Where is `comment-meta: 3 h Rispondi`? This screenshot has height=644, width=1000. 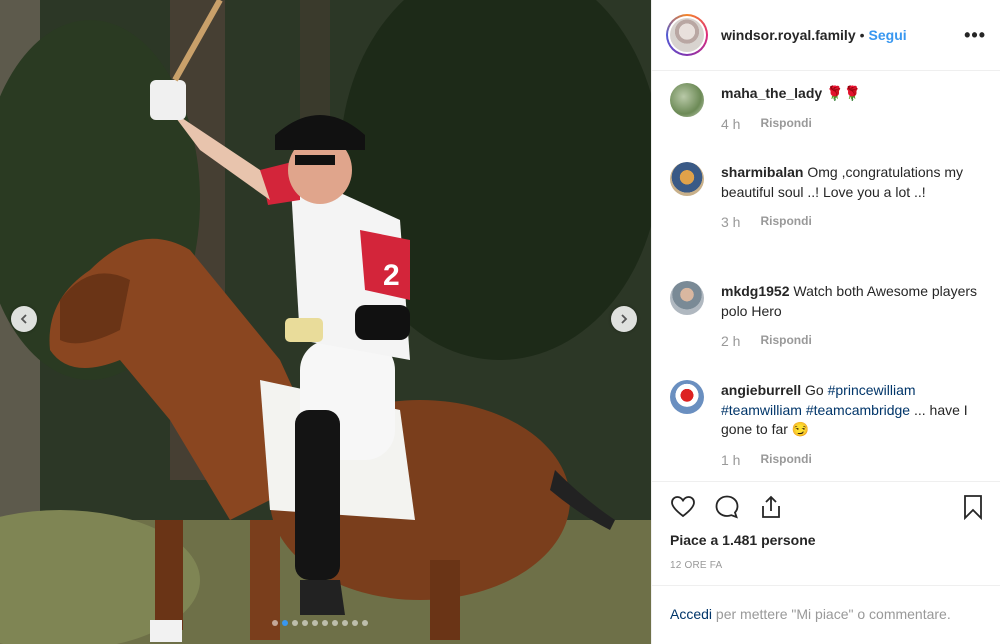 comment-meta: 3 h Rispondi is located at coordinates (853, 222).